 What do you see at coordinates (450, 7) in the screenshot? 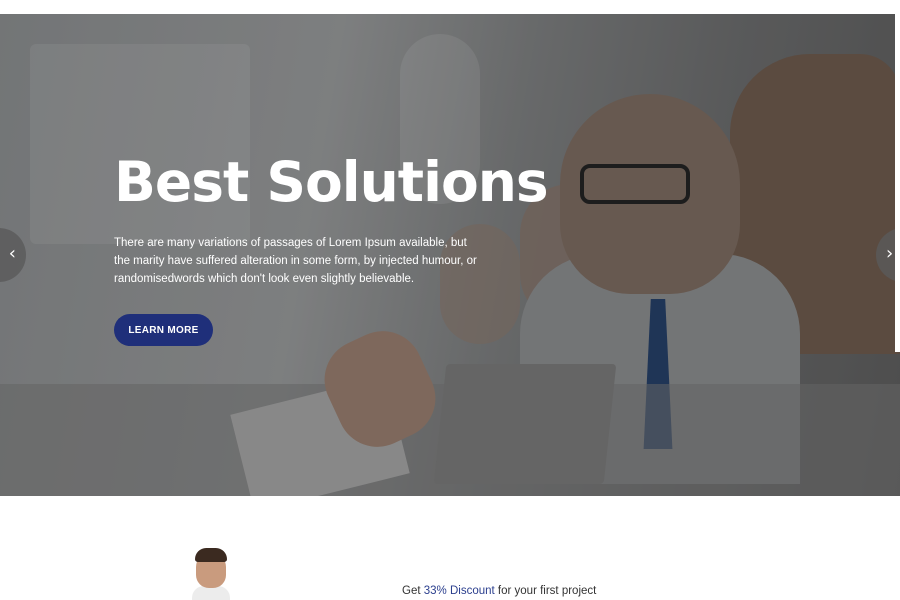
I see `top-bar` at bounding box center [450, 7].